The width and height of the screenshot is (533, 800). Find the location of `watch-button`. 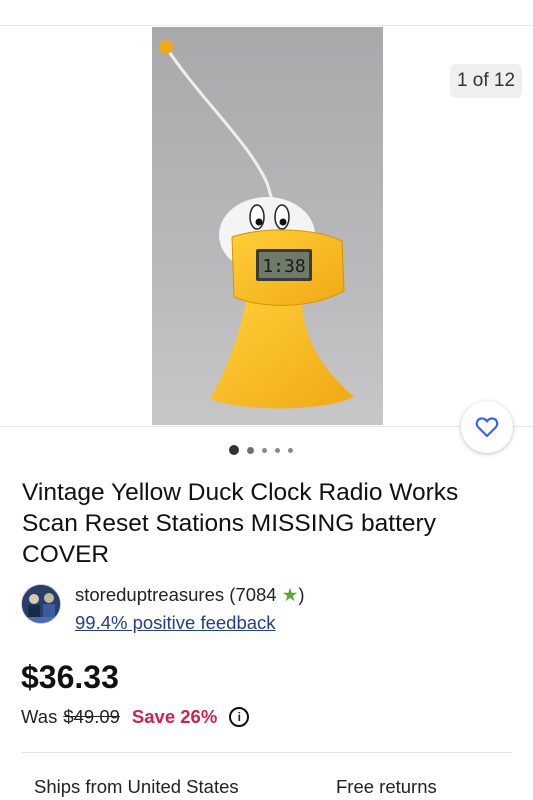

watch-button is located at coordinates (487, 427).